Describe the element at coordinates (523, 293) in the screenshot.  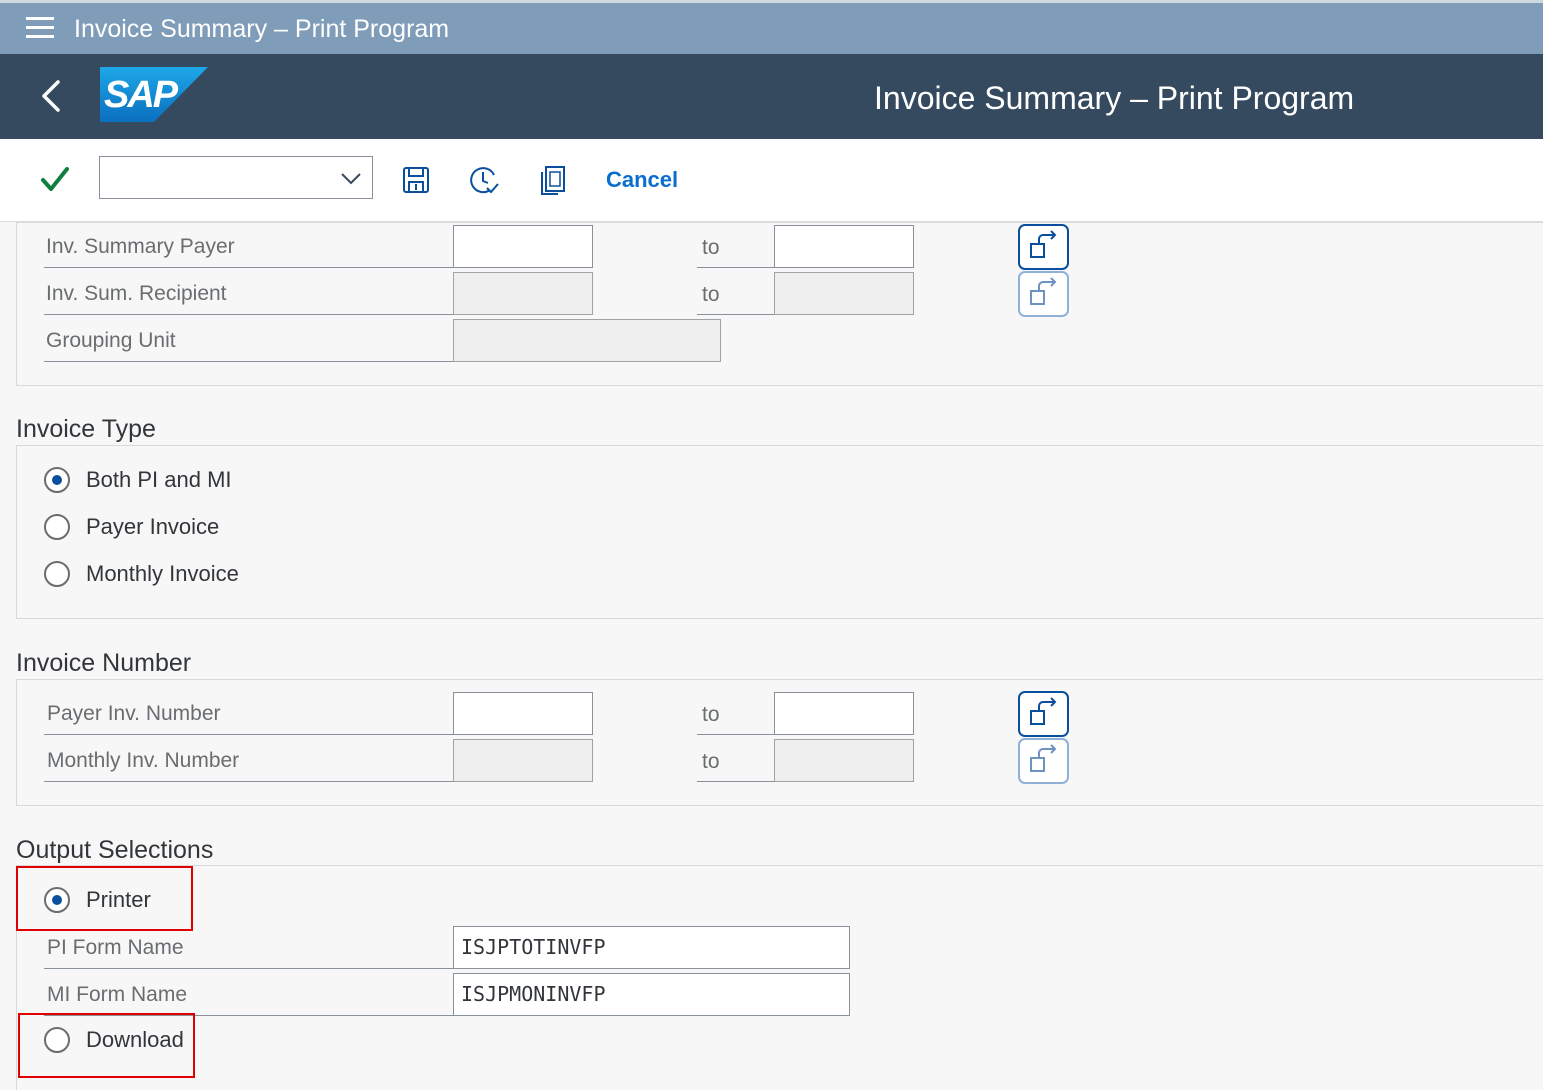
I see `inv-sum-recipient-from-input` at that location.